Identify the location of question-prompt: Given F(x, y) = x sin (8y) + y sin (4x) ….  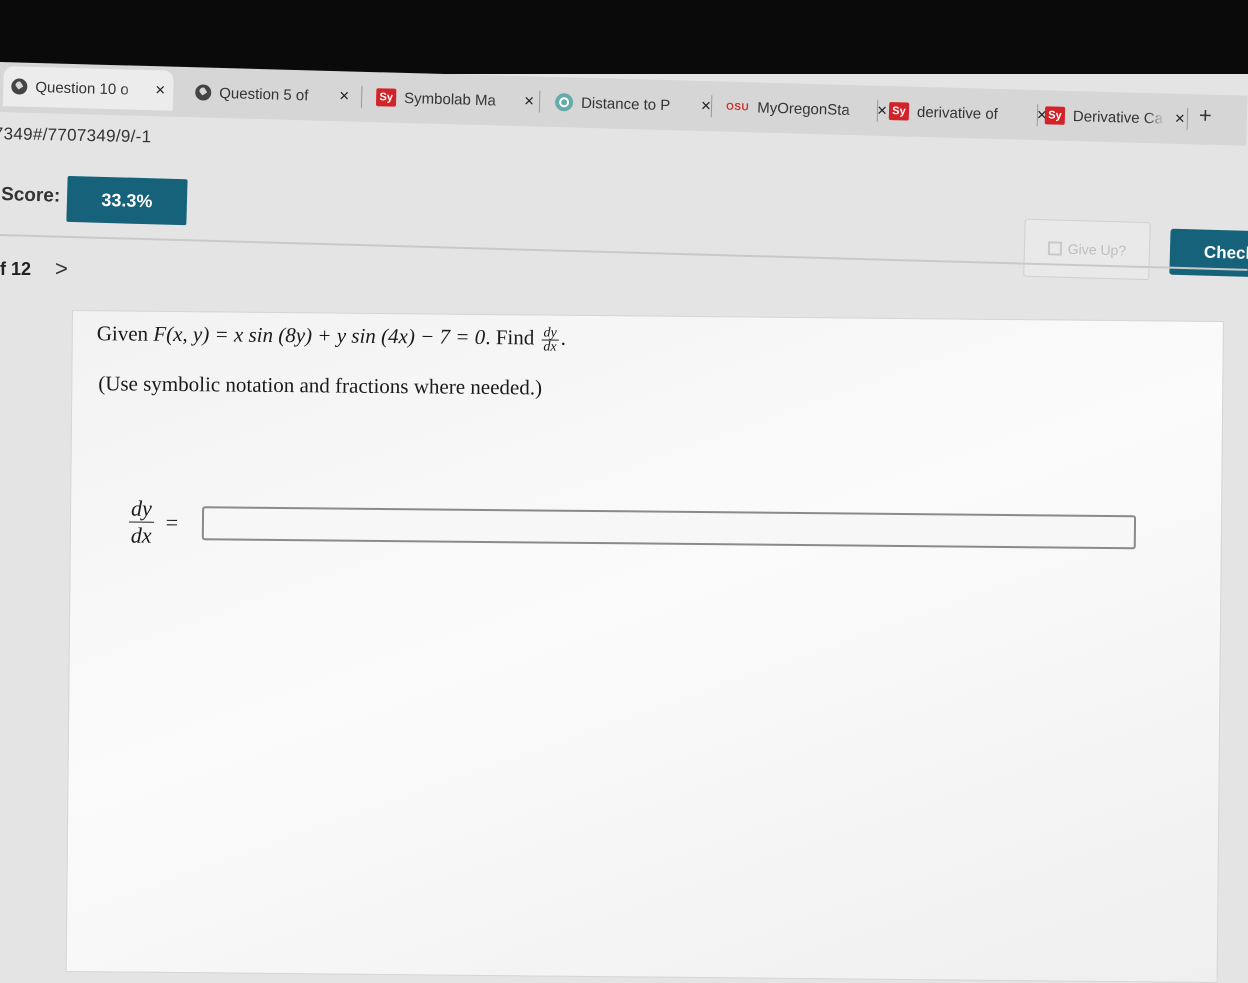
(331, 338).